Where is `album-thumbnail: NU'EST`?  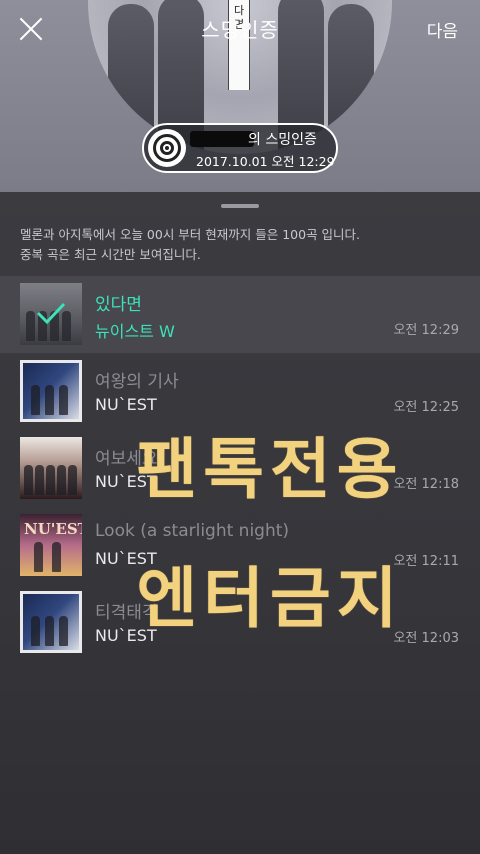 album-thumbnail: NU'EST is located at coordinates (51, 545).